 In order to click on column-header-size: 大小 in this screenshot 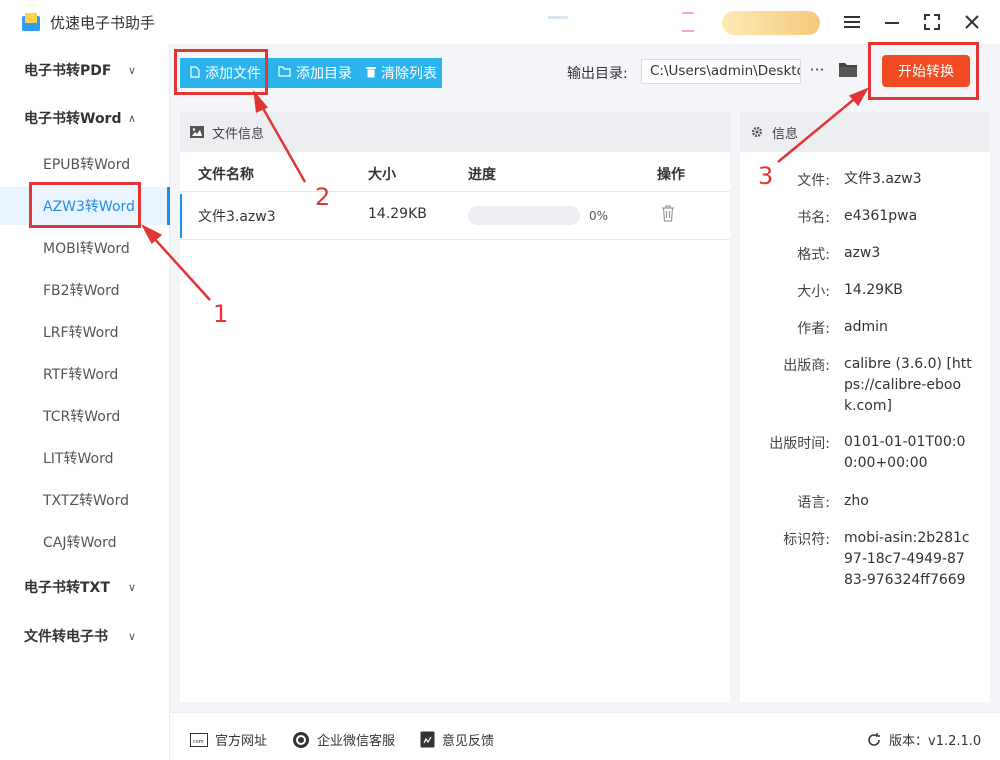, I will do `click(382, 175)`.